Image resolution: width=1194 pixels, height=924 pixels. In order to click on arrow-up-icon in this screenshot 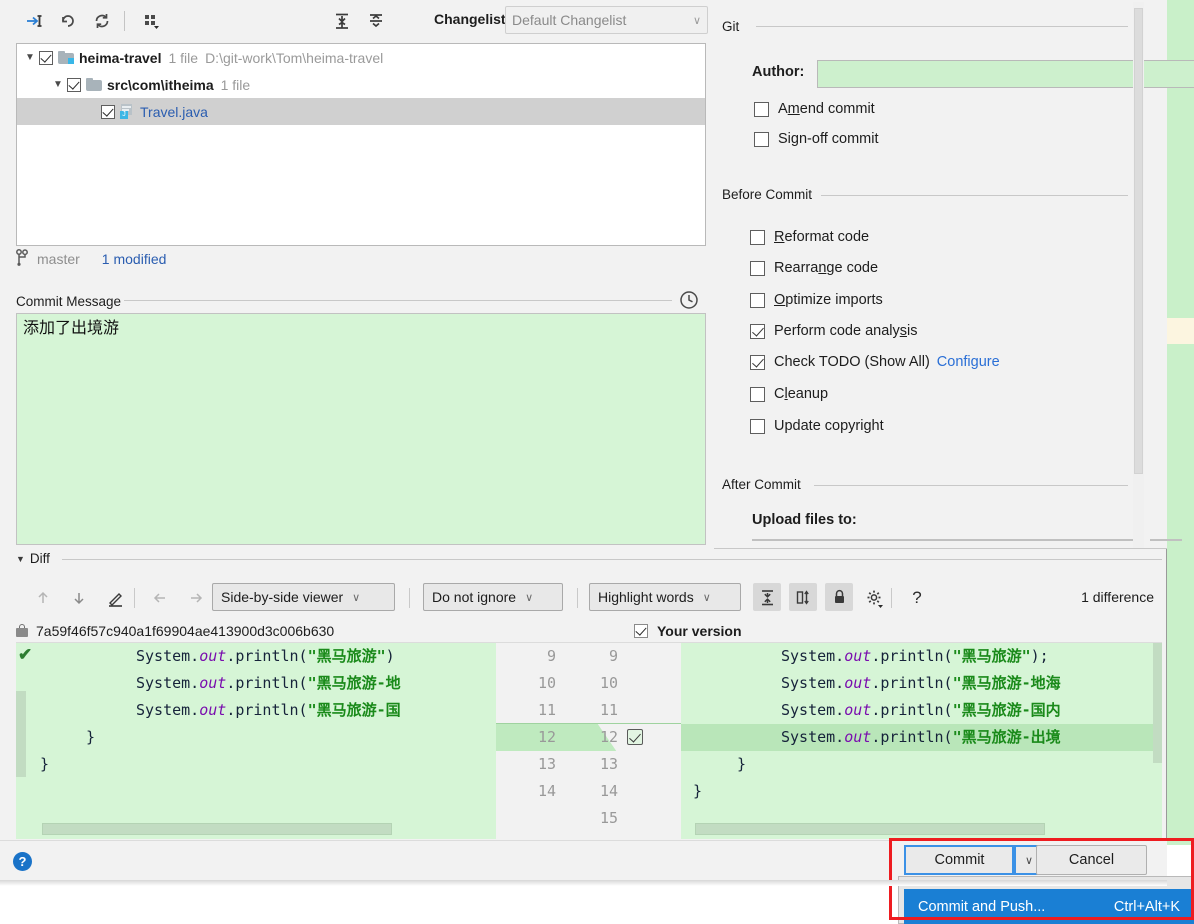, I will do `click(43, 598)`.